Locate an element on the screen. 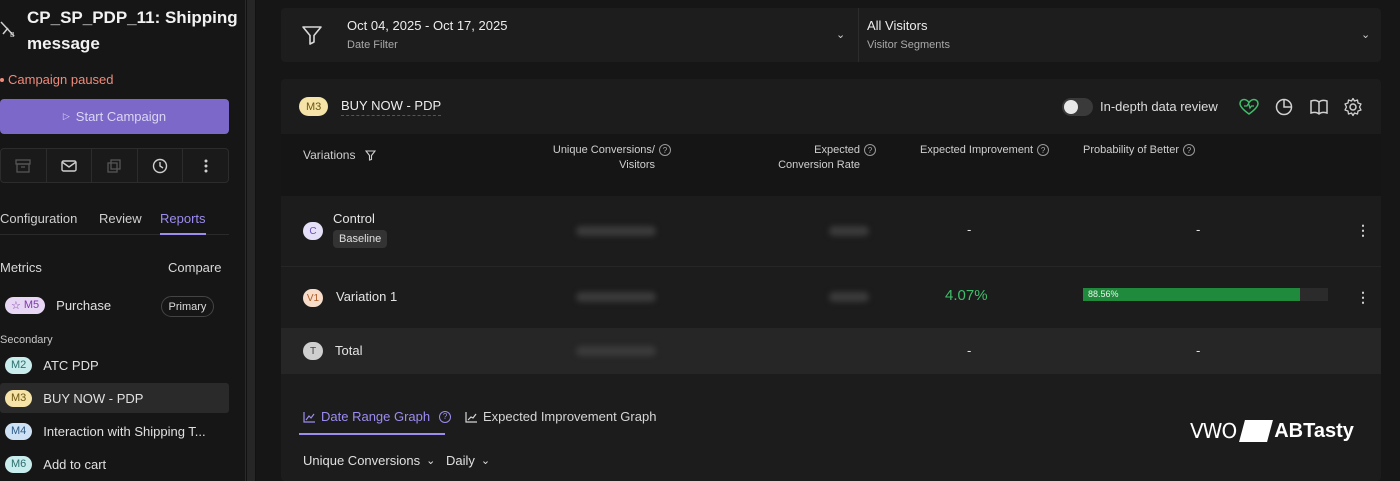 The height and width of the screenshot is (481, 1400). variation-avatar: T is located at coordinates (313, 351).